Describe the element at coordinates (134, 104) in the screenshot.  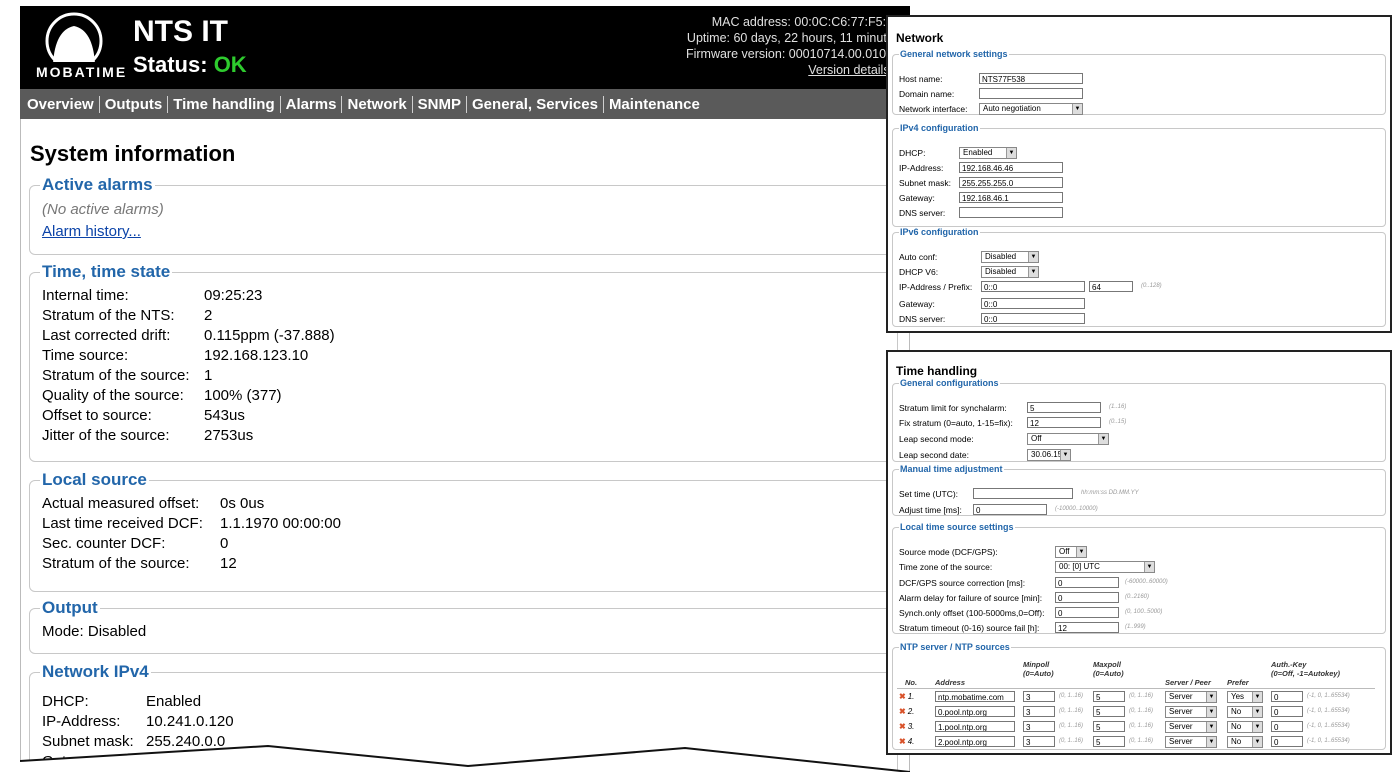
I see `nav-outputs: Outputs` at that location.